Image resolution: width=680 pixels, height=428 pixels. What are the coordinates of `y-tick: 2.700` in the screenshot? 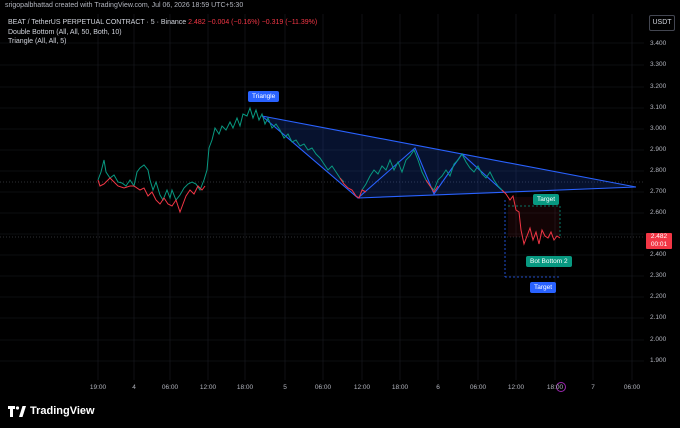 It's located at (658, 191).